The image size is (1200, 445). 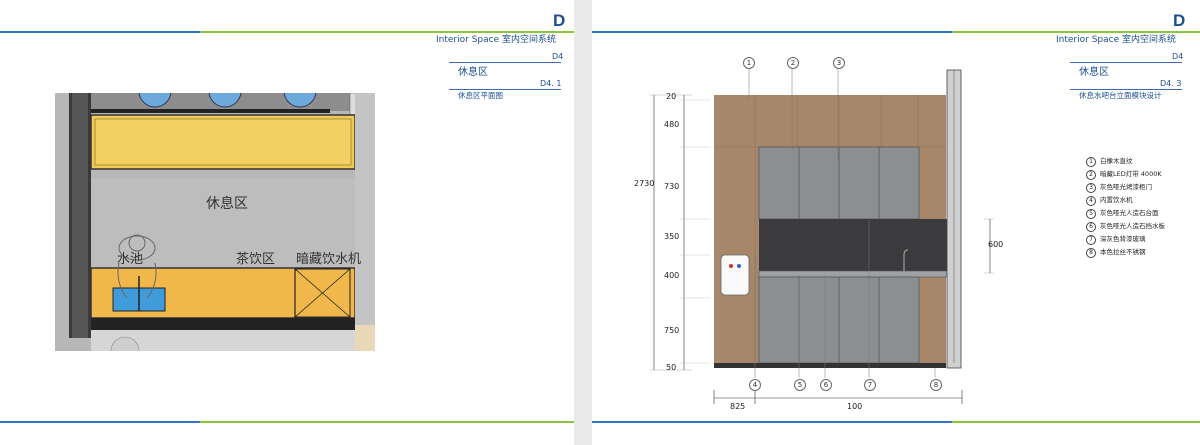 What do you see at coordinates (256, 259) in the screenshot?
I see `tea-area-label: 茶饮区` at bounding box center [256, 259].